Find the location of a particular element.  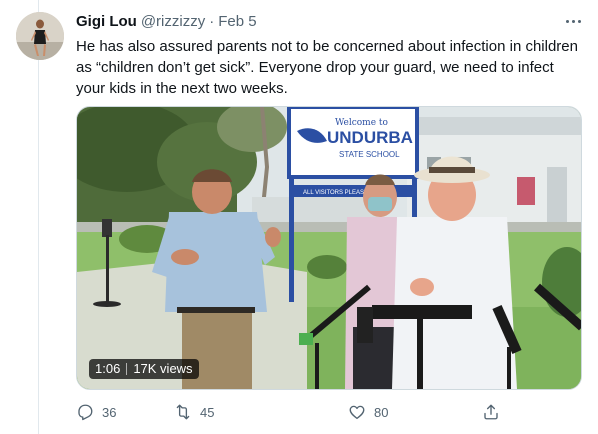

tweet-header: Gigi Lou @rizzizzy · Feb 5 is located at coordinates (166, 21).